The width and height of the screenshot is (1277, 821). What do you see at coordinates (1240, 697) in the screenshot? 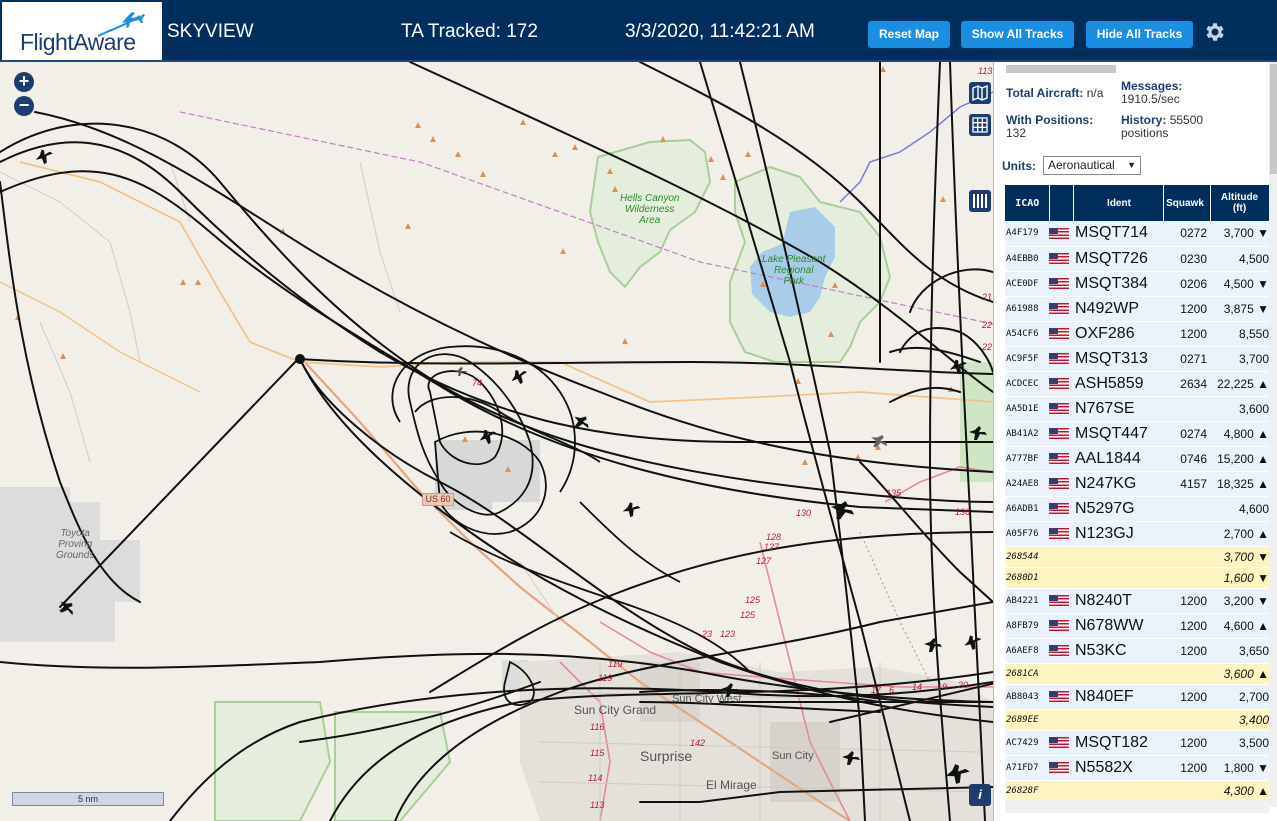
I see `altitude-cell: 2,700` at bounding box center [1240, 697].